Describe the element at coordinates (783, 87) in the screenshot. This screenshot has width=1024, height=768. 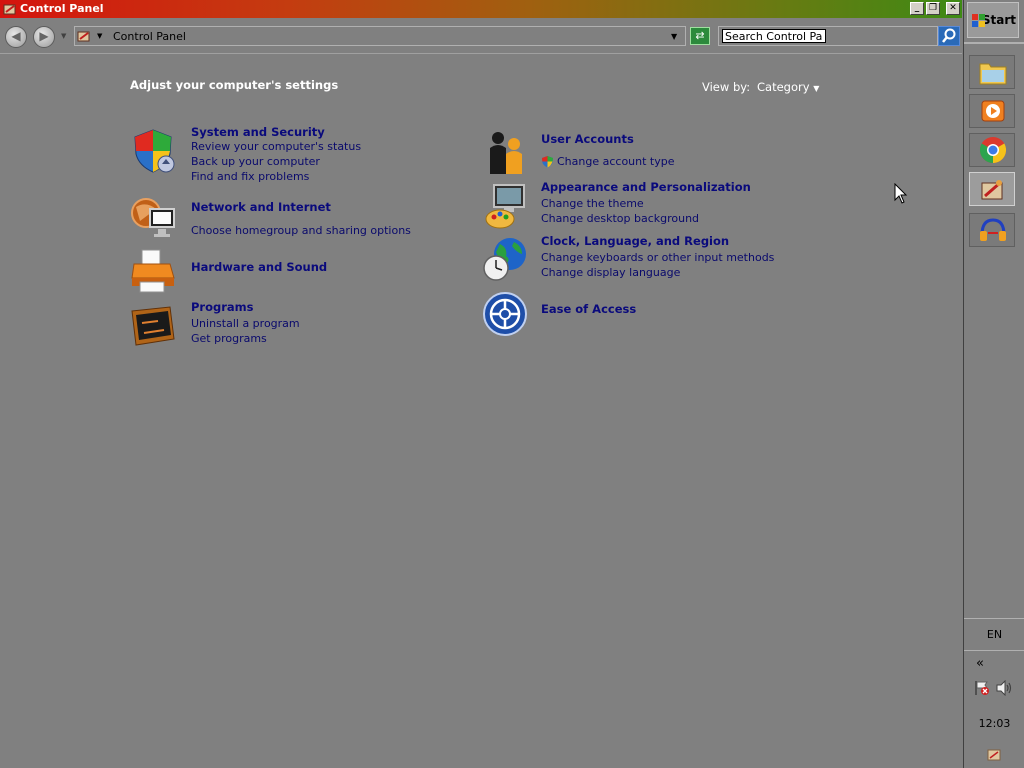
I see `view-by-value: Category` at that location.